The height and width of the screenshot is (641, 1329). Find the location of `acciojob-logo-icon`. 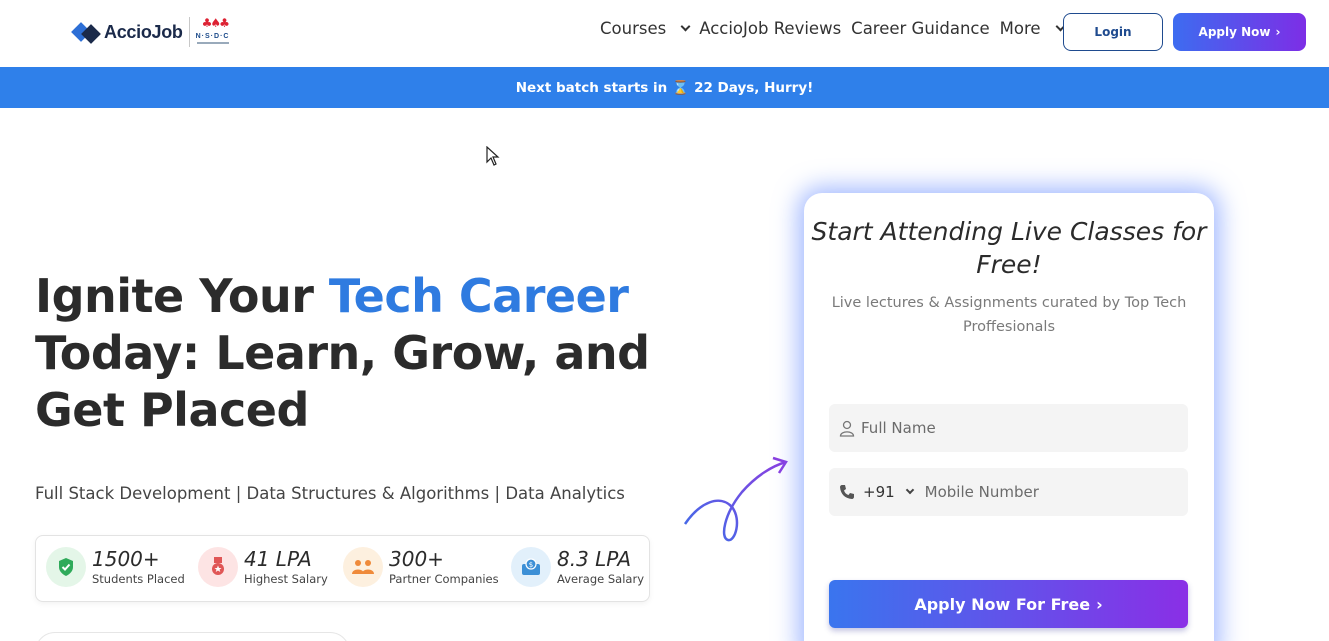

acciojob-logo-icon is located at coordinates (86, 32).